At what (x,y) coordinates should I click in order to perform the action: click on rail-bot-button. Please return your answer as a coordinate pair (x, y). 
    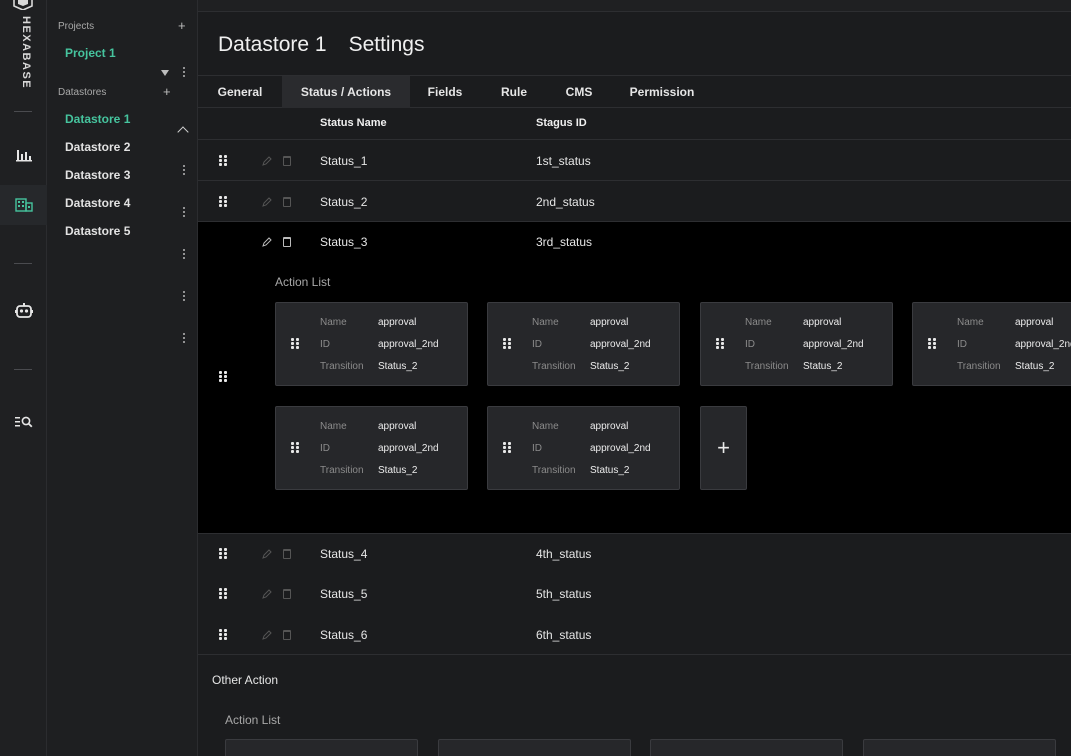
    Looking at the image, I should click on (23, 311).